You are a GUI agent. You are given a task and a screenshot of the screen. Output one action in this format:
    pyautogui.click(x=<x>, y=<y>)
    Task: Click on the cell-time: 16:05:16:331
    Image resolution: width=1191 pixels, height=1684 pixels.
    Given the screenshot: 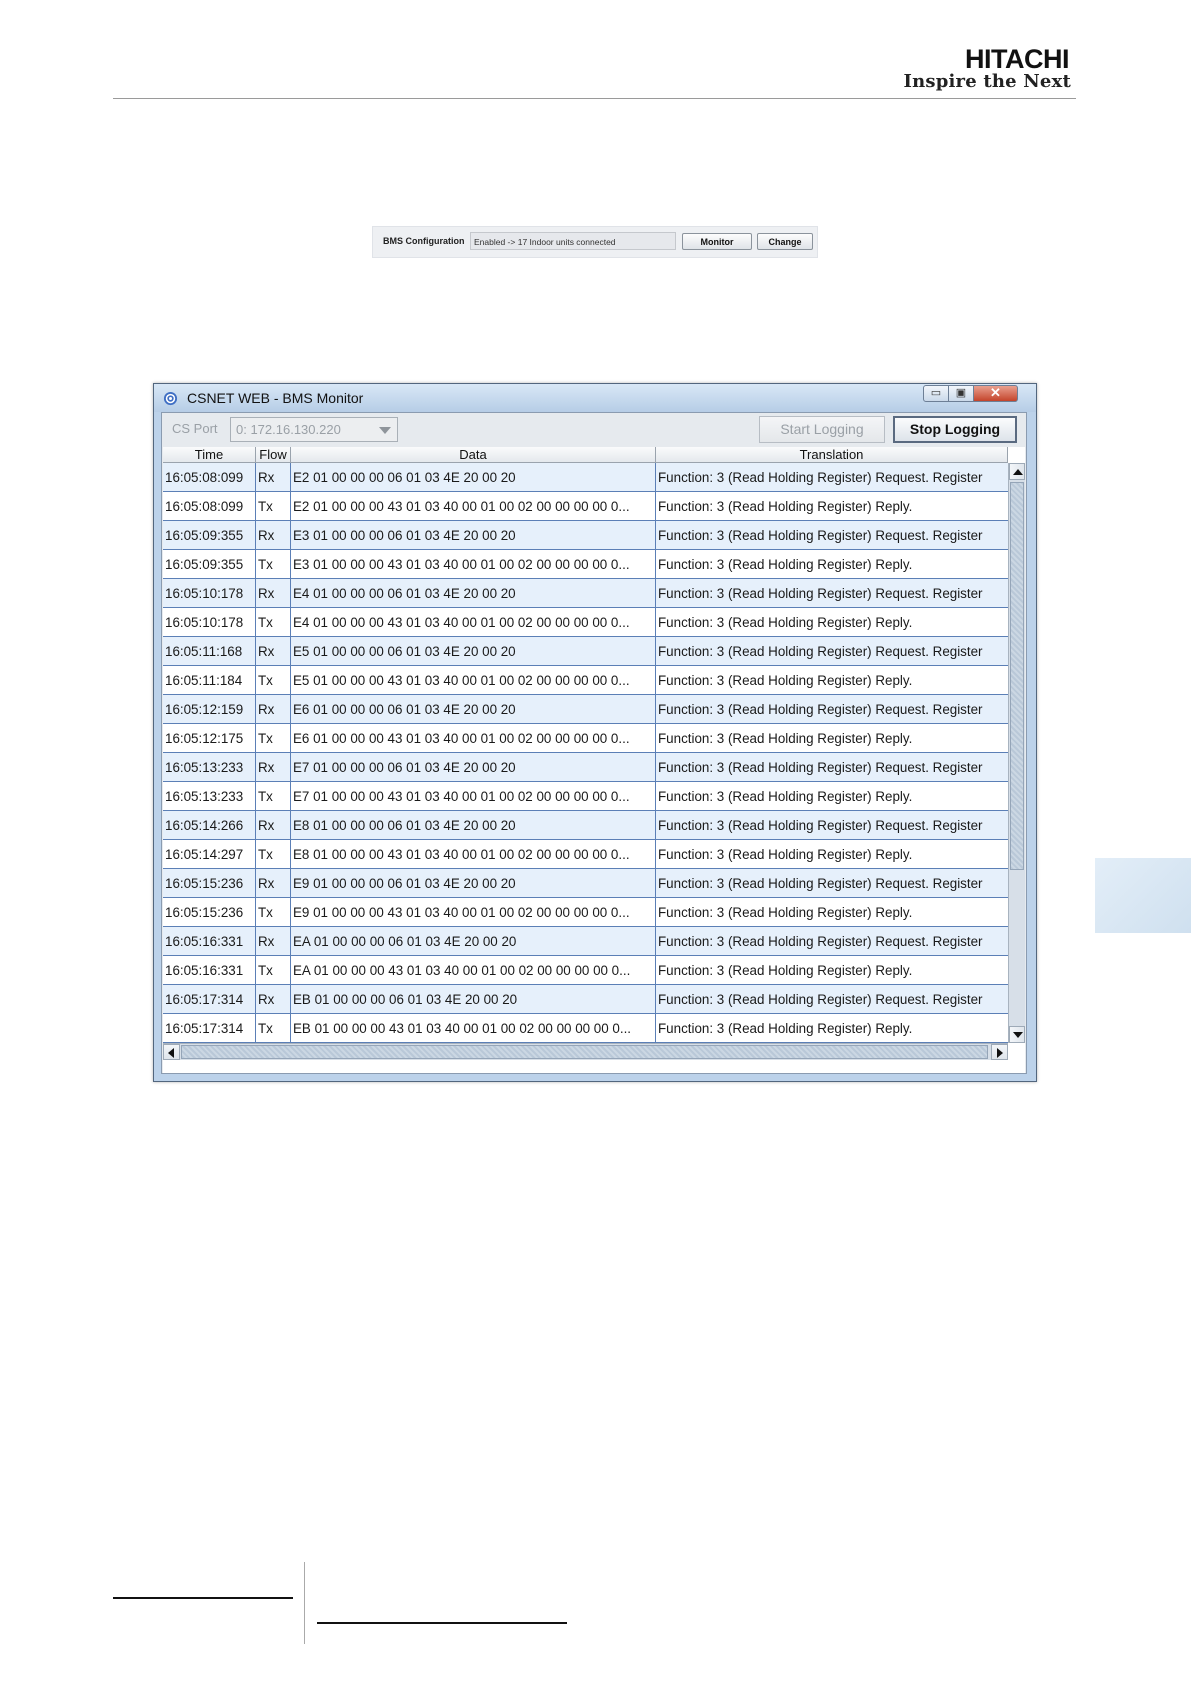 What is the action you would take?
    pyautogui.click(x=209, y=970)
    